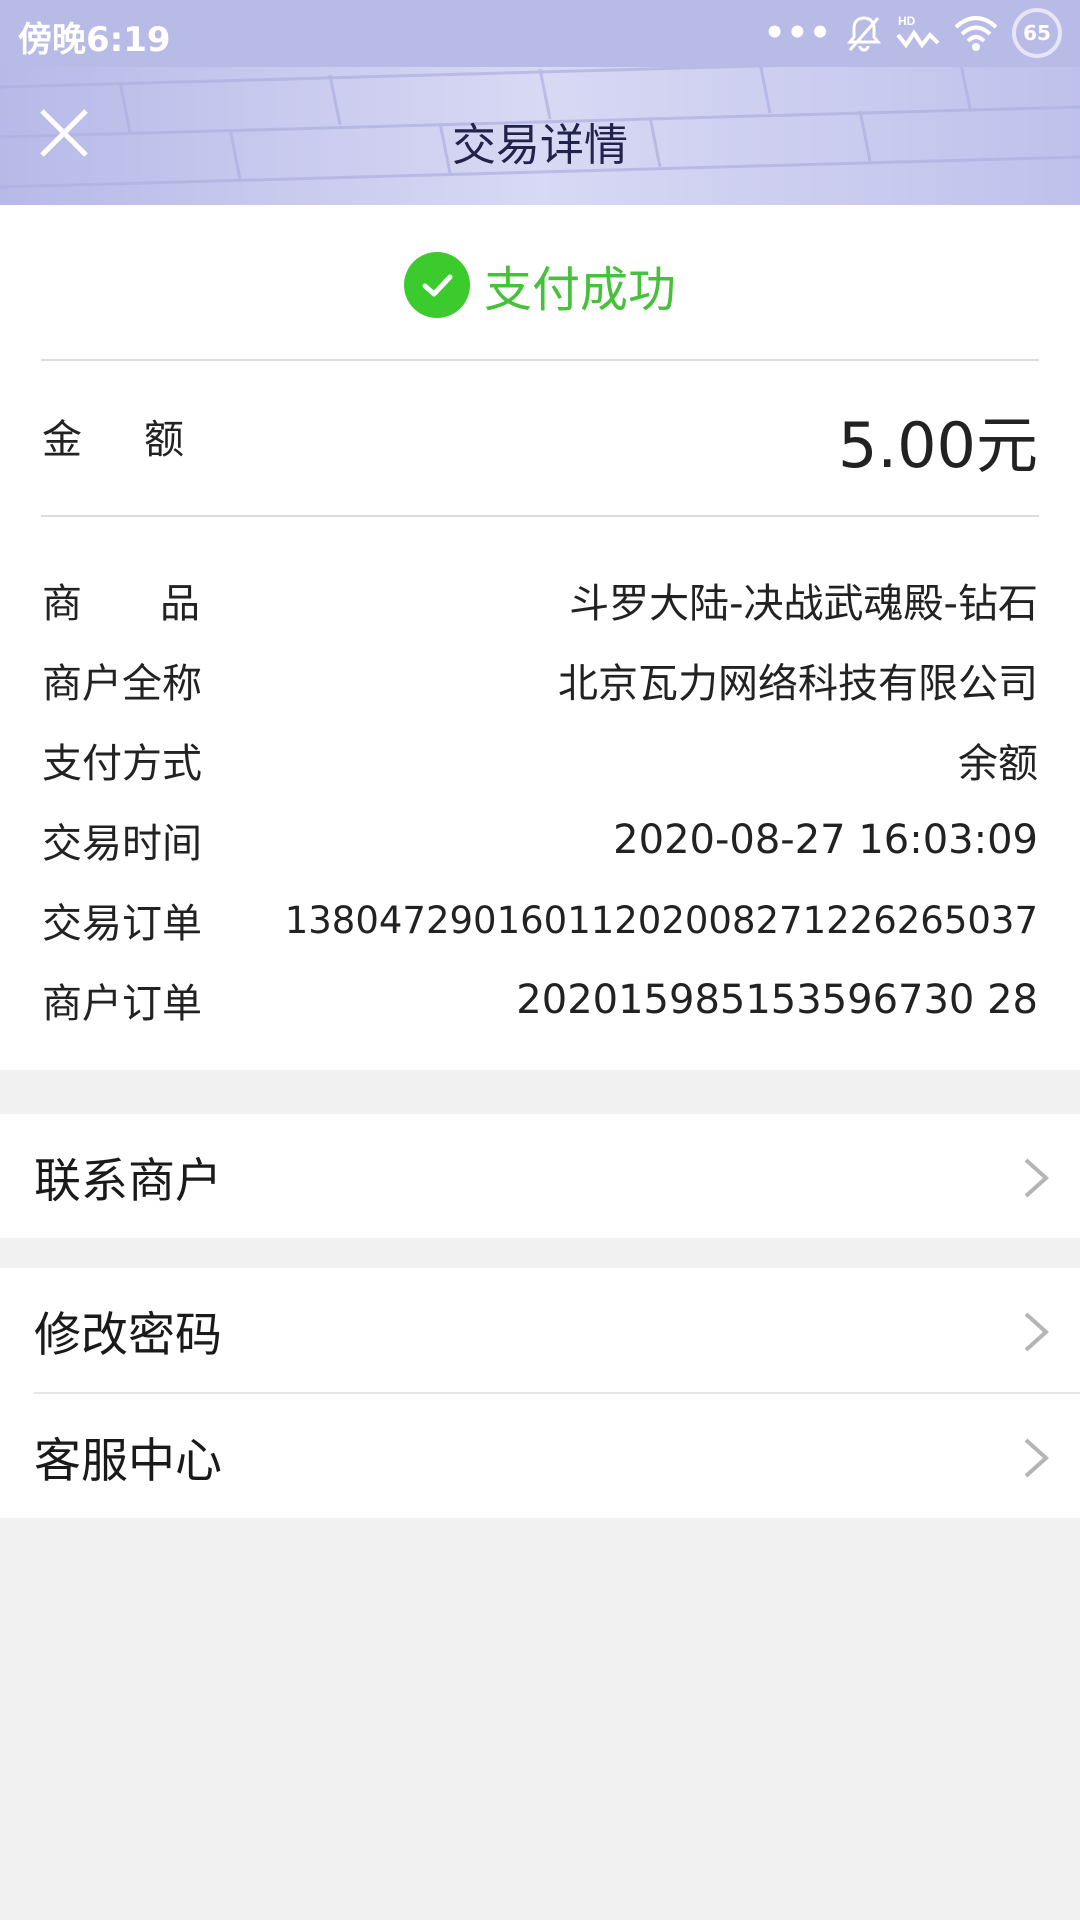 This screenshot has width=1080, height=1920. Describe the element at coordinates (579, 290) in the screenshot. I see `status-text: 支付成功` at that location.